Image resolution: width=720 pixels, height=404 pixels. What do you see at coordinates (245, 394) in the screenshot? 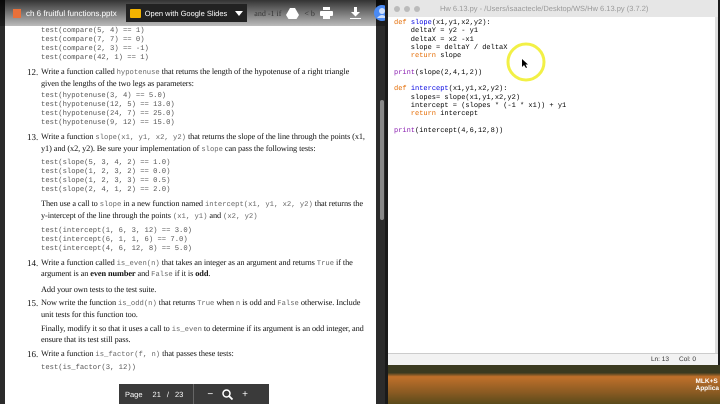
I see `zoom-in-button: +` at bounding box center [245, 394].